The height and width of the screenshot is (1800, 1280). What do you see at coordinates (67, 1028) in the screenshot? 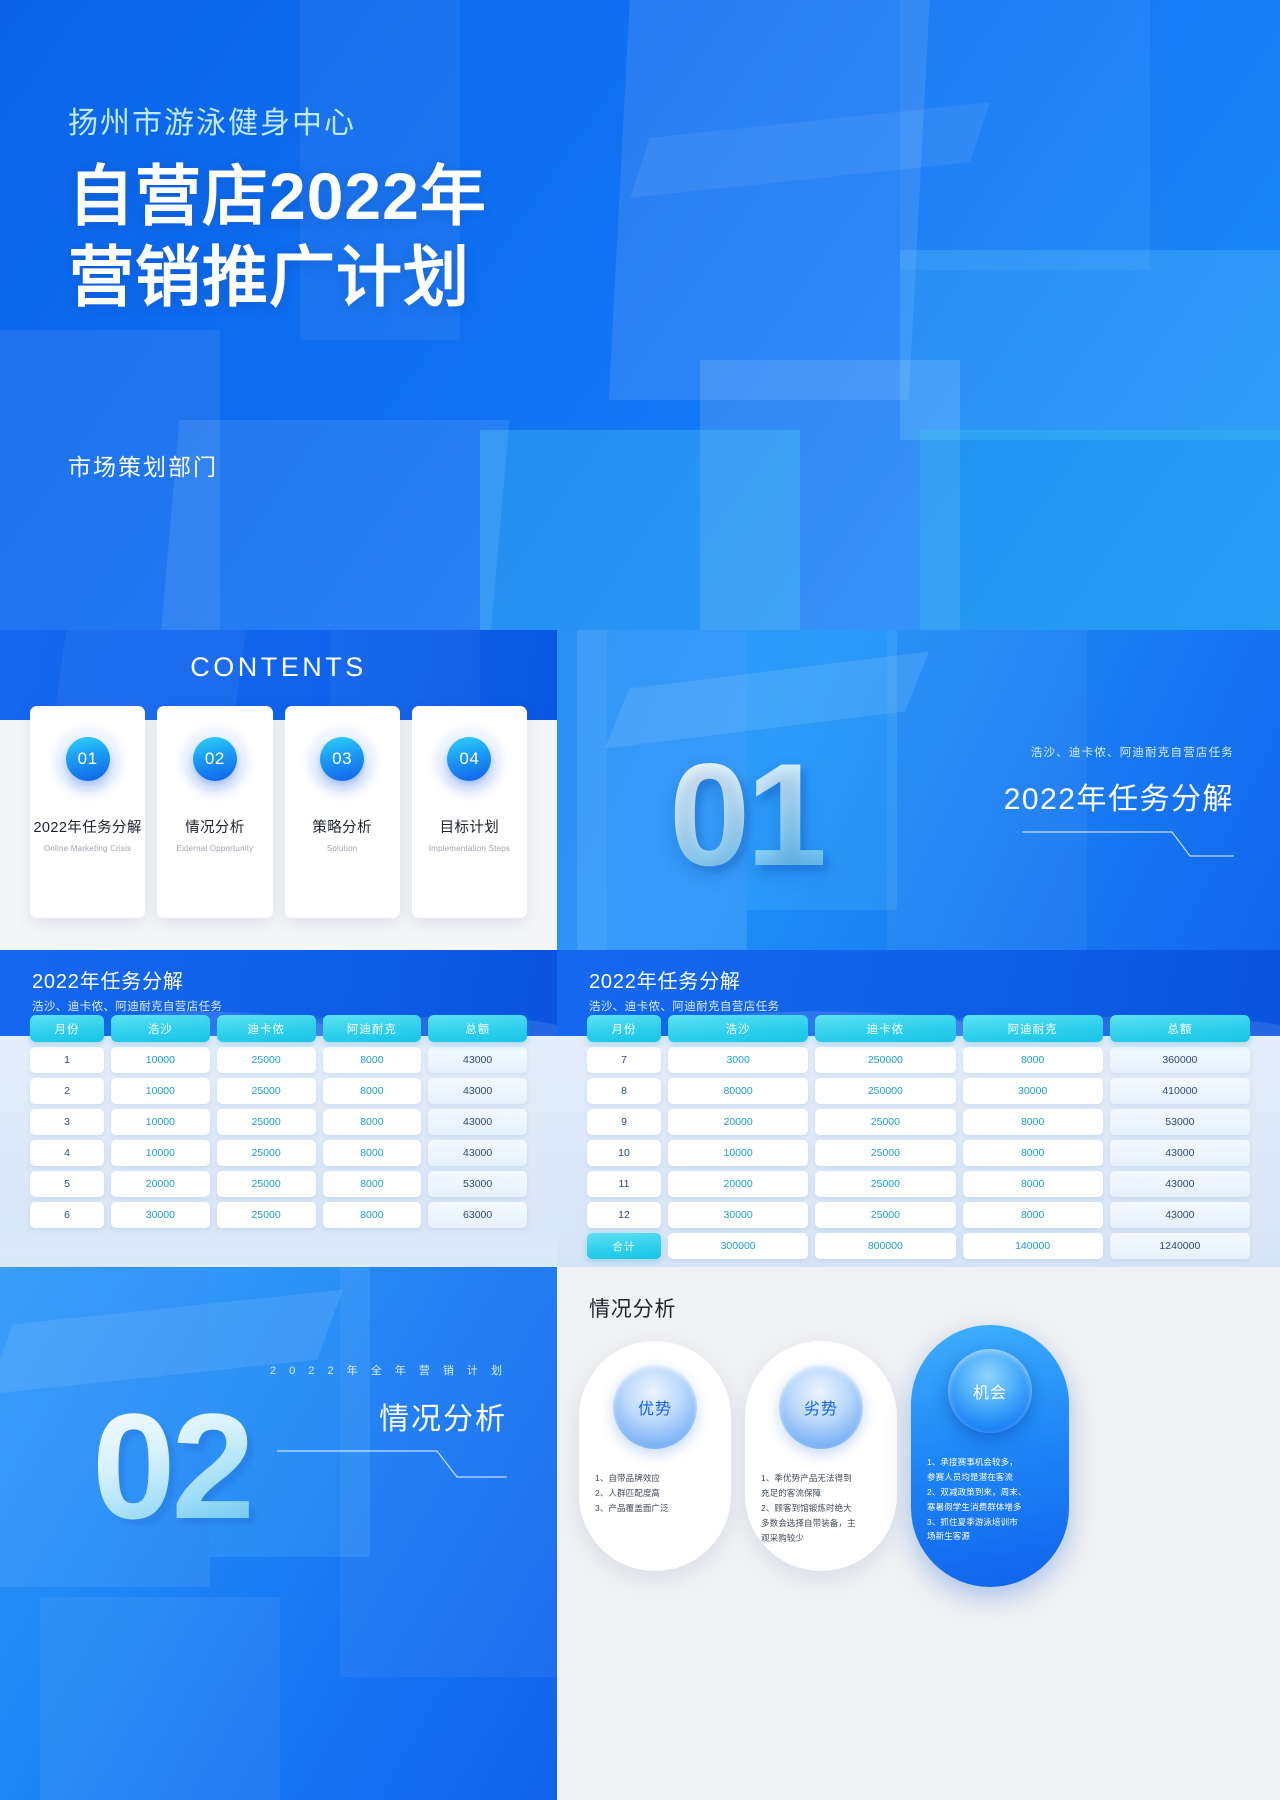
I see `table-col-header: 月份` at bounding box center [67, 1028].